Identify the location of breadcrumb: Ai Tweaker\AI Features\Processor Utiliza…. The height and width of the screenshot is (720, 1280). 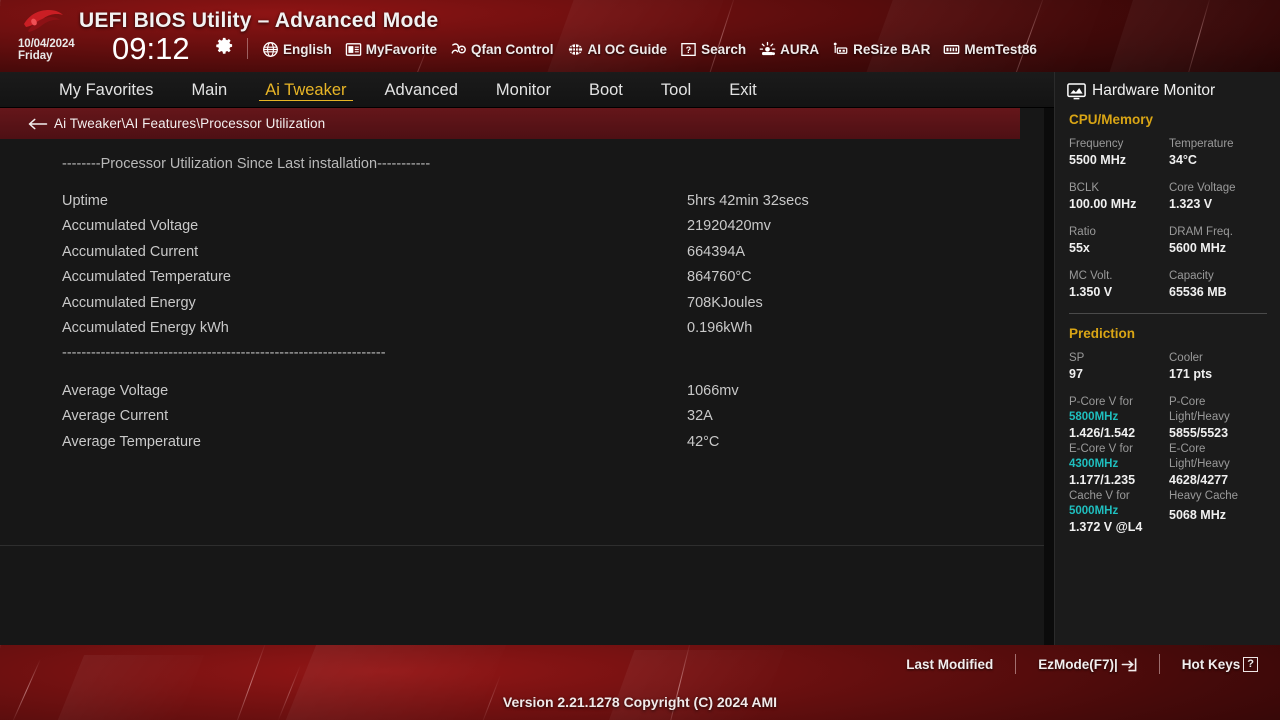
(510, 123).